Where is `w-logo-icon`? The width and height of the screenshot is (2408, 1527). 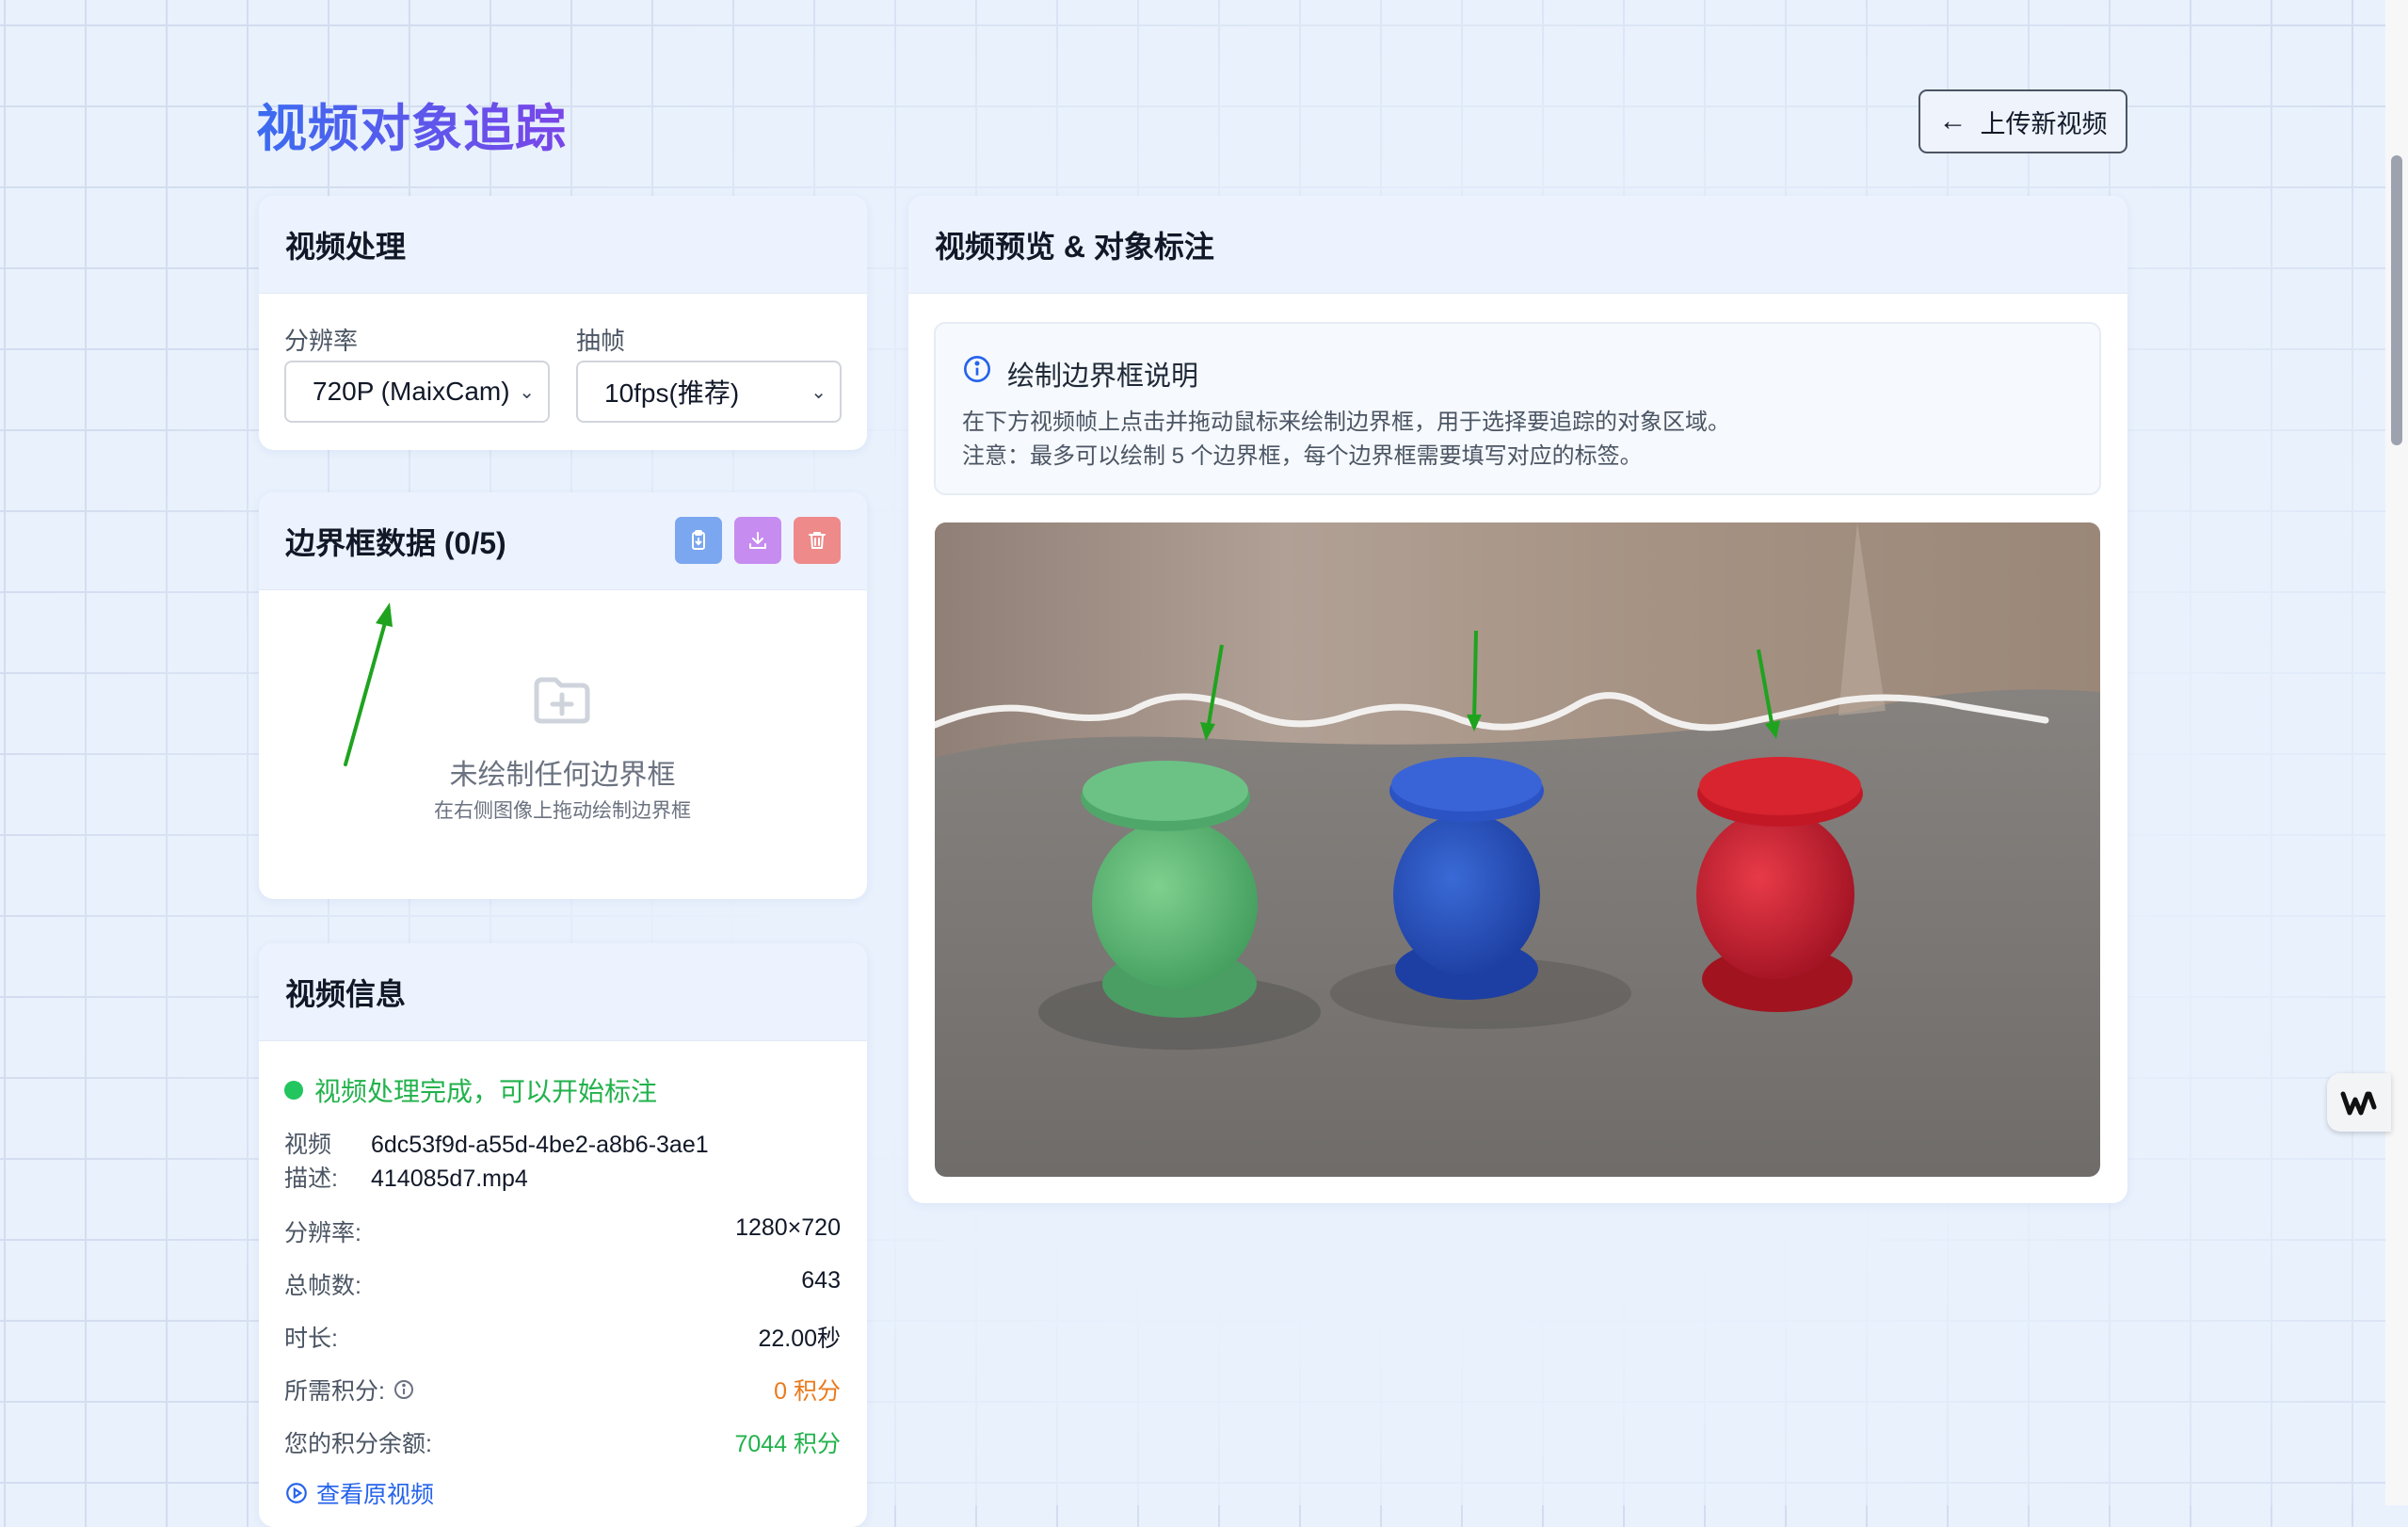 w-logo-icon is located at coordinates (2358, 1103).